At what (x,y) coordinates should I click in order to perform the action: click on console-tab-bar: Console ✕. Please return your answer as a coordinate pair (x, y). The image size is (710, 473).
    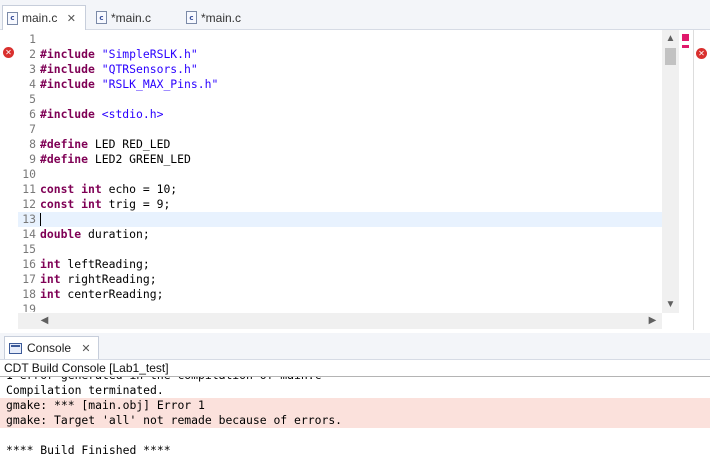
    Looking at the image, I should click on (355, 346).